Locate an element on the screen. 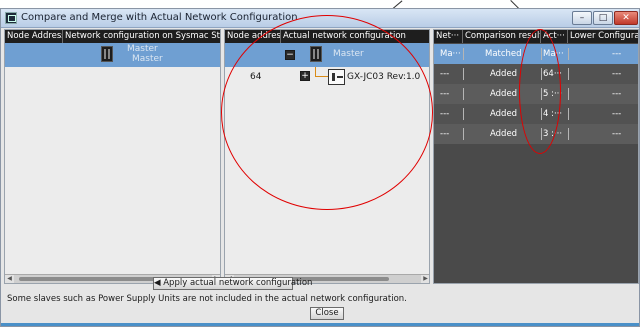 Image resolution: width=640 pixels, height=327 pixels. close-window-button: ✕ is located at coordinates (626, 18).